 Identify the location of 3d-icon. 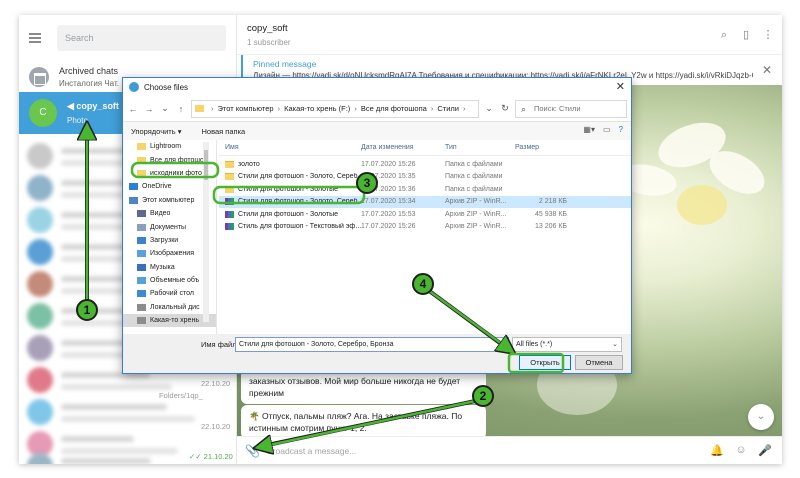
(141, 281).